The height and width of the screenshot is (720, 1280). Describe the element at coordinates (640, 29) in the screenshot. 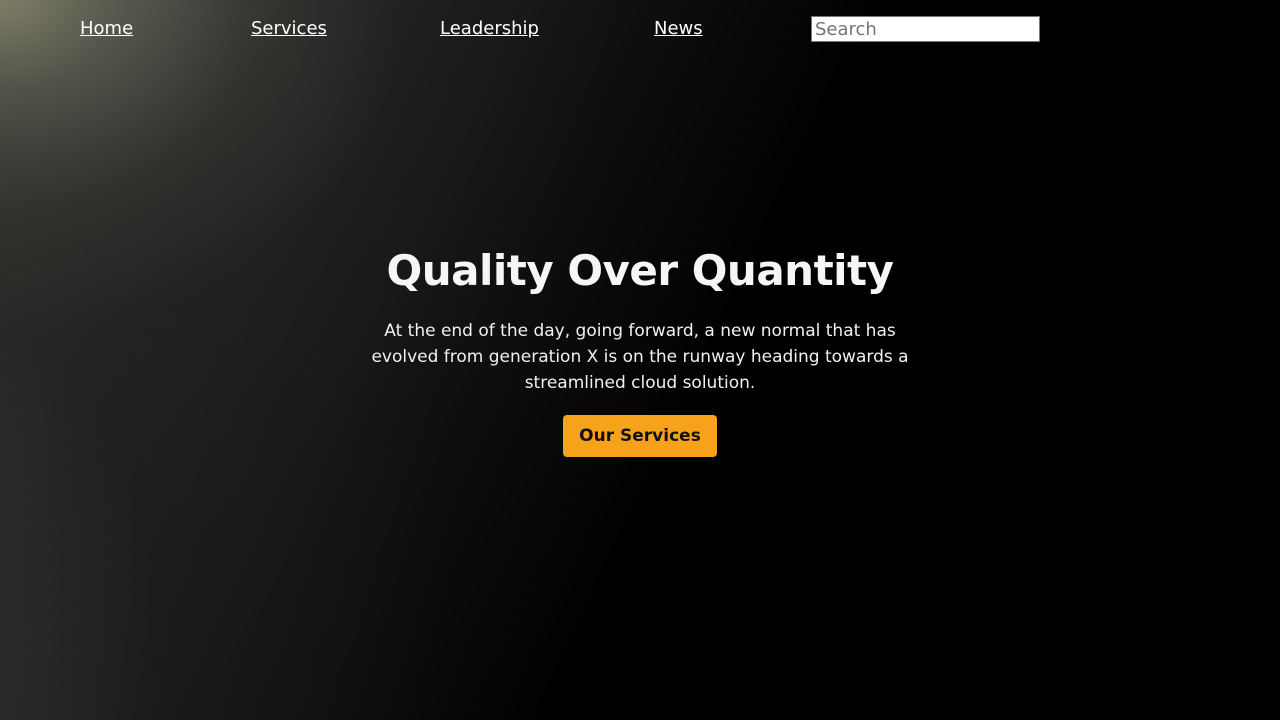

I see `top-navigation: Home Services Leadership News` at that location.